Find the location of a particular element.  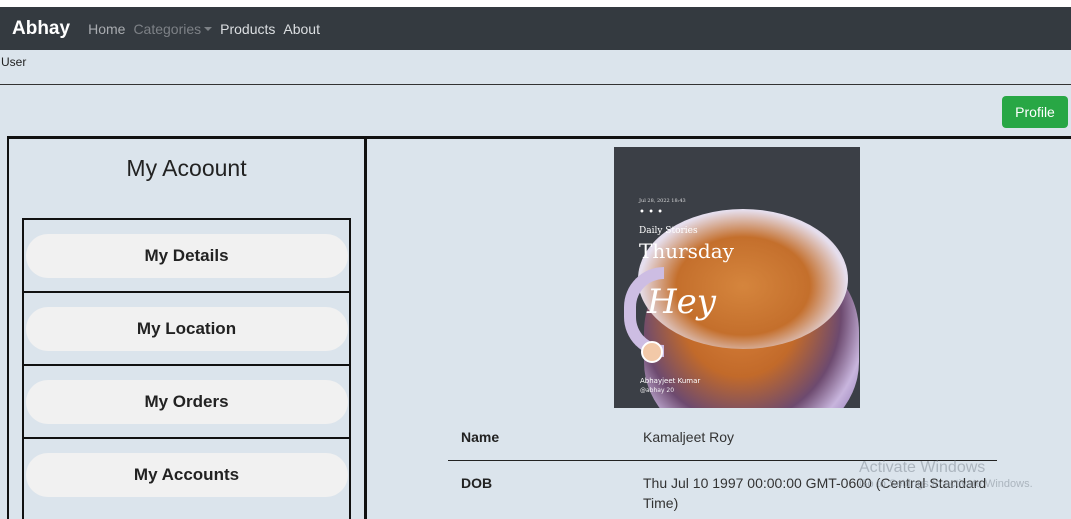

photo-dots: • • • is located at coordinates (651, 212).